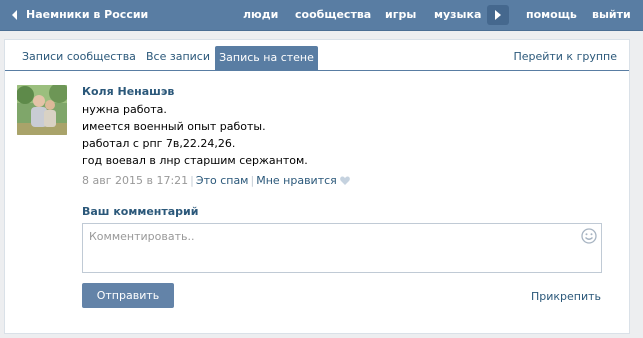 This screenshot has width=643, height=338. I want to click on community-title-link: Наемники в России, so click(87, 14).